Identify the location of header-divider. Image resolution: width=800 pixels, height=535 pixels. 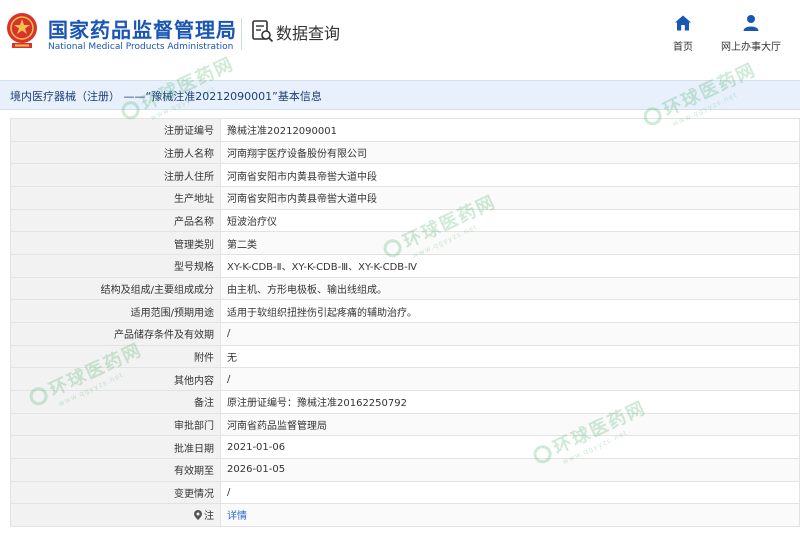
(241, 34).